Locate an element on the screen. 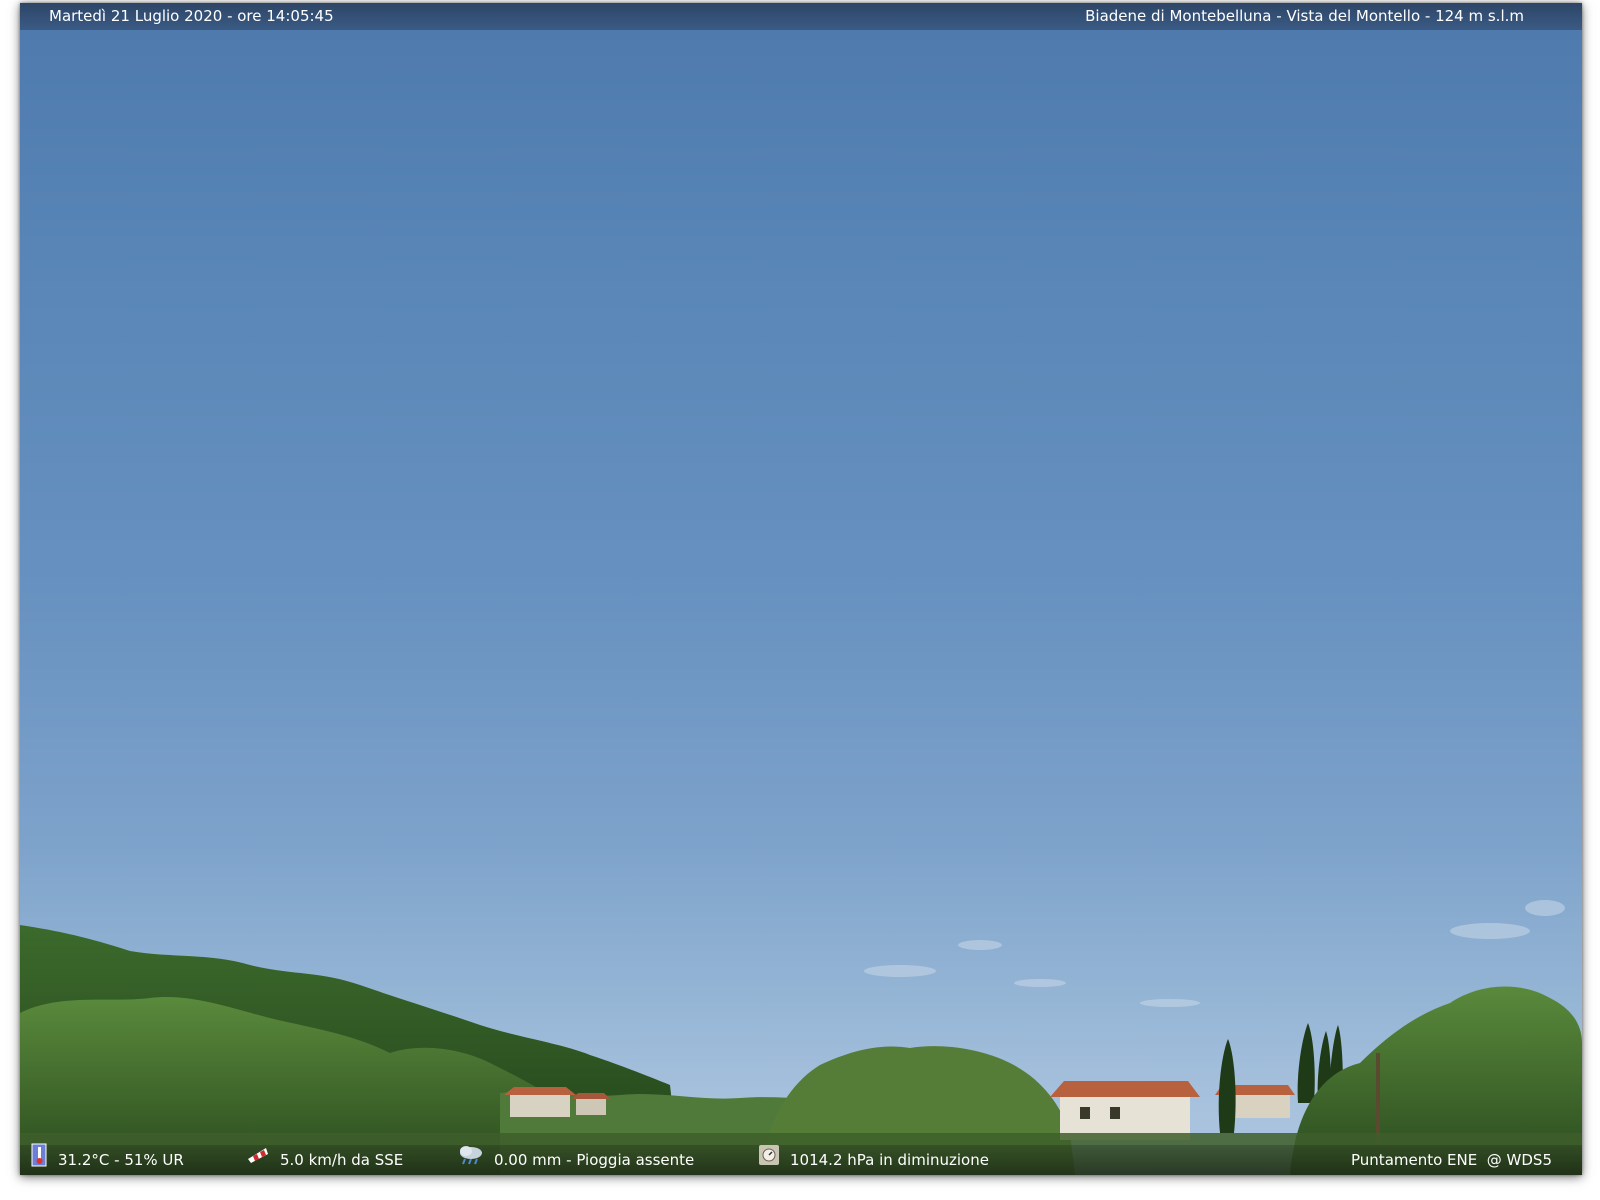 This screenshot has width=1600, height=1200. wind-value: 5.0 km/h da SSE is located at coordinates (342, 1160).